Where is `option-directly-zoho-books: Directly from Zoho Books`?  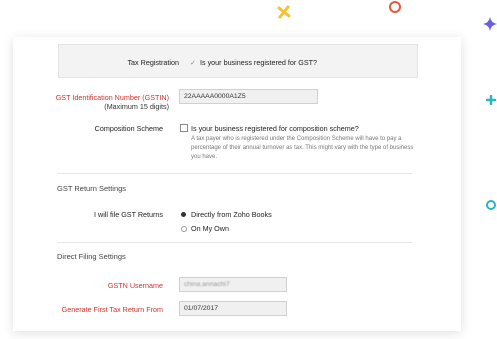 option-directly-zoho-books: Directly from Zoho Books is located at coordinates (231, 214).